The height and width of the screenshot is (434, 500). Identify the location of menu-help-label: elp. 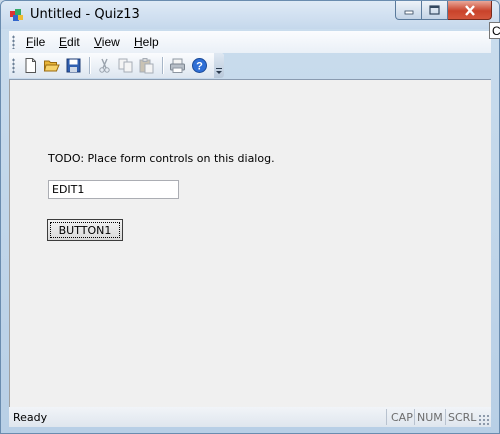
(150, 42).